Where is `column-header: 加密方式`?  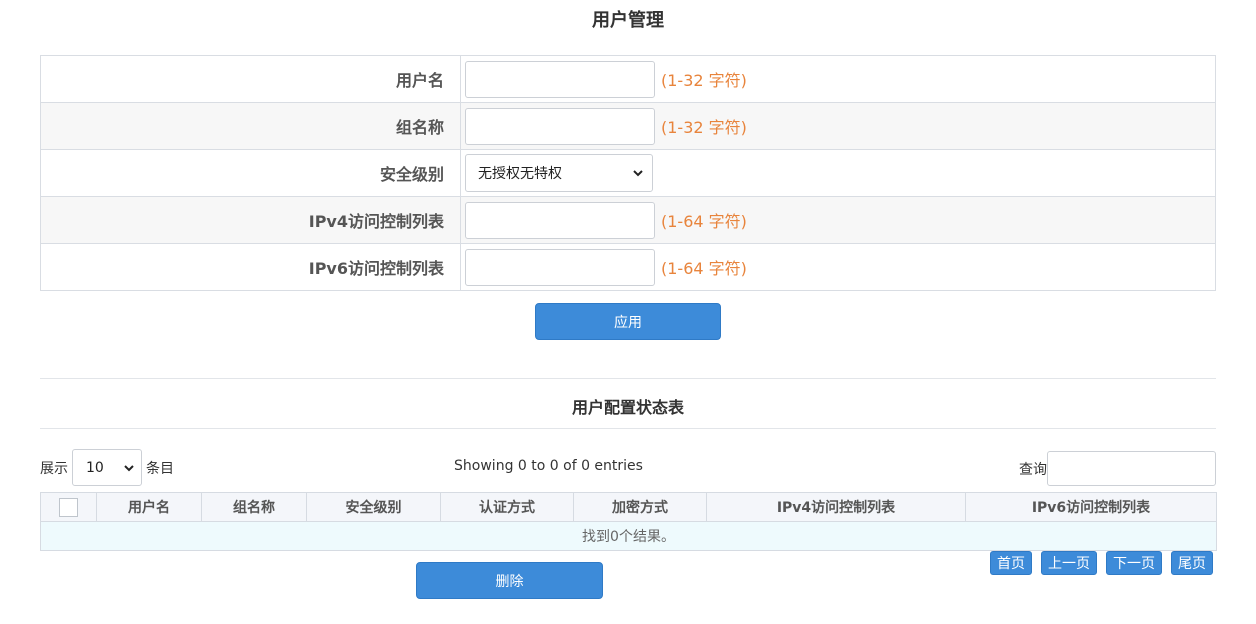
column-header: 加密方式 is located at coordinates (640, 507).